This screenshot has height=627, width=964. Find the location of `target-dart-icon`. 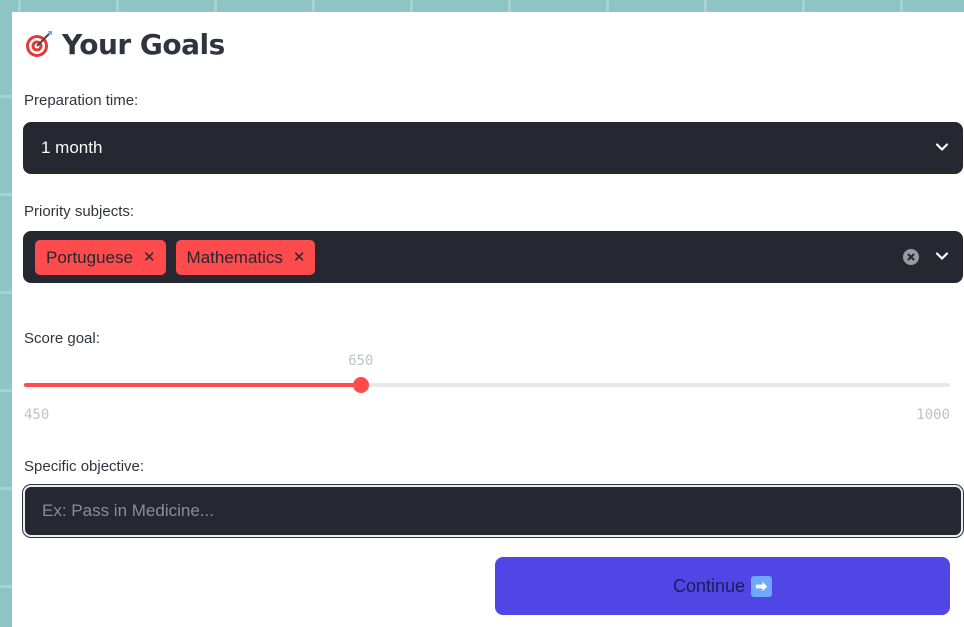

target-dart-icon is located at coordinates (39, 44).